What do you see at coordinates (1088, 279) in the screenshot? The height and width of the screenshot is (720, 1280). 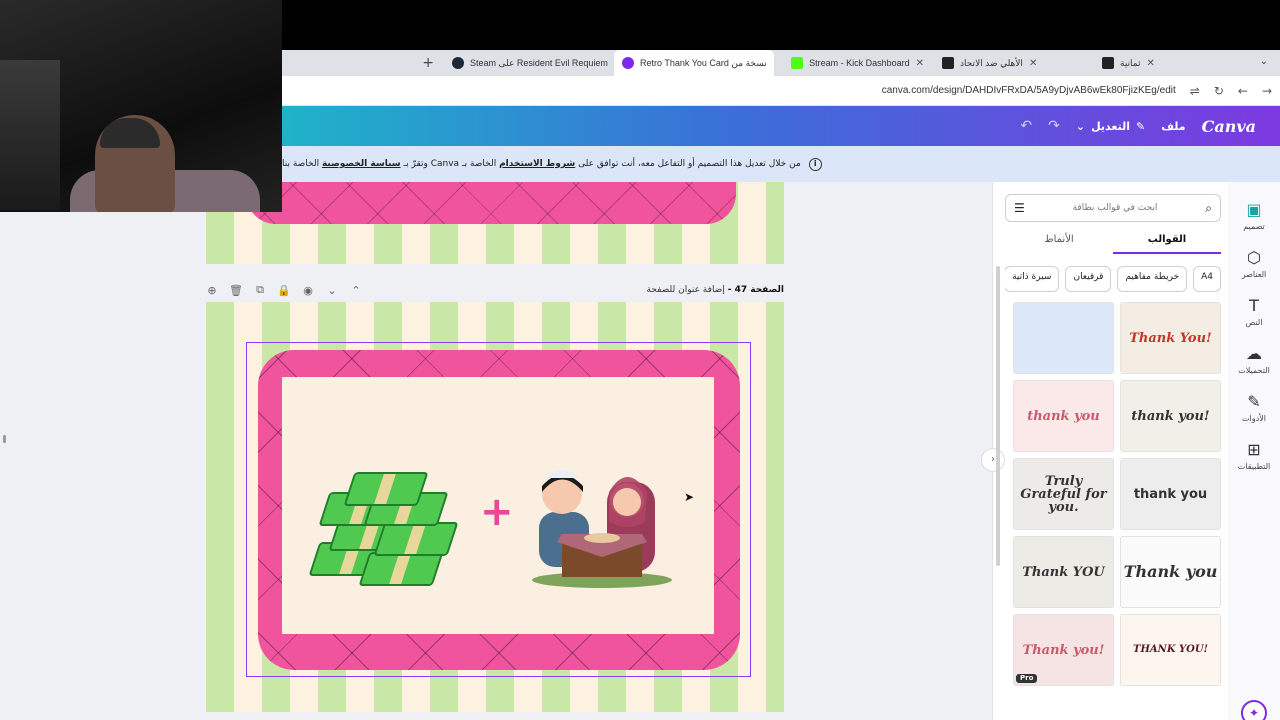 I see `chip-gergean: قرقيعان` at bounding box center [1088, 279].